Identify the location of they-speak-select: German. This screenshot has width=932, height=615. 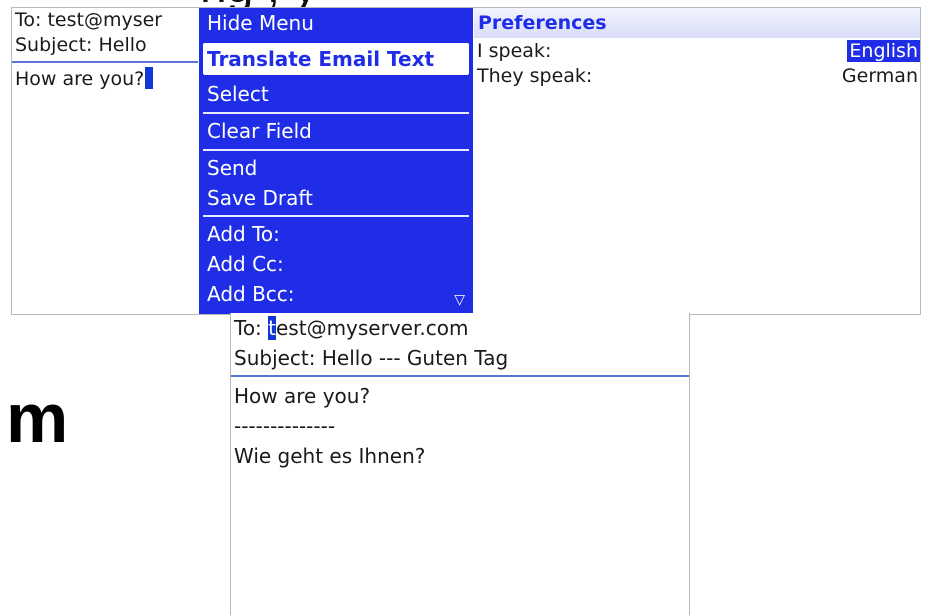
(880, 76).